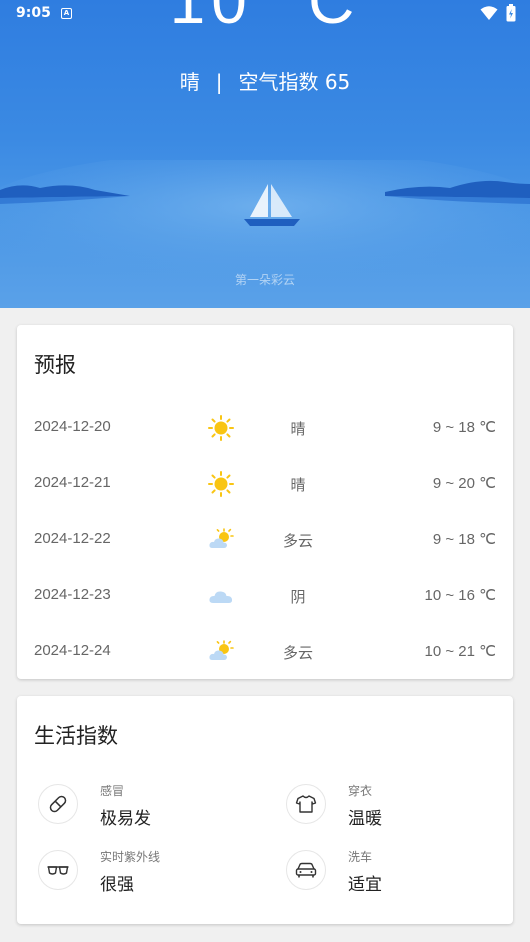 The height and width of the screenshot is (942, 530). What do you see at coordinates (138, 876) in the screenshot?
I see `life-index-item-uv: 实时紫外线 很强` at bounding box center [138, 876].